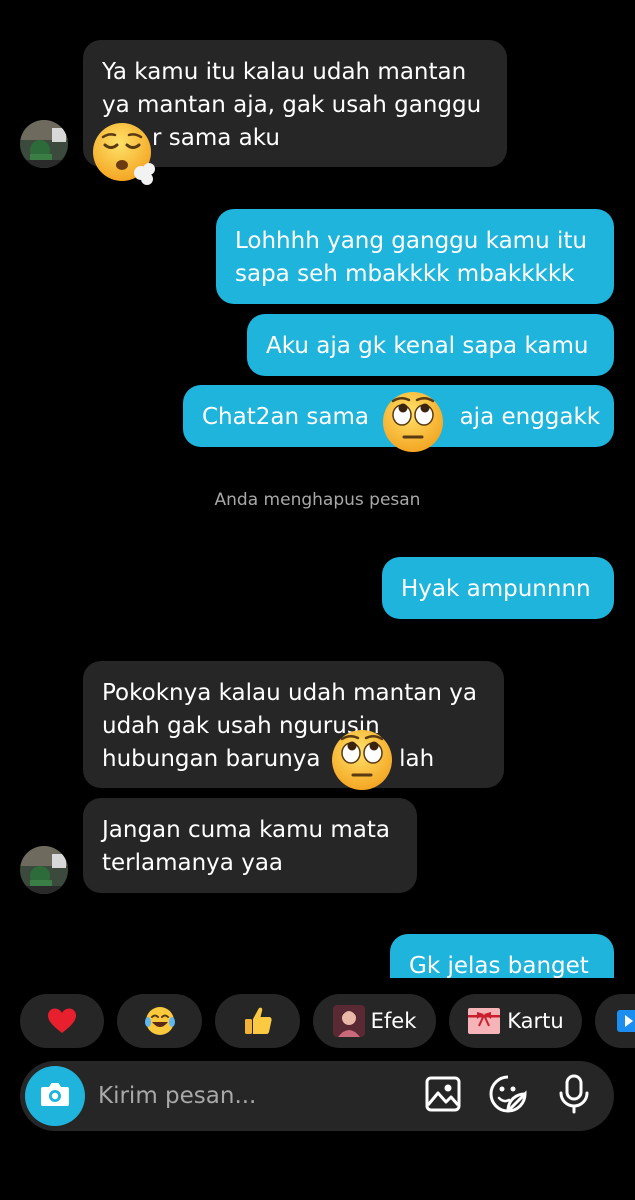 This screenshot has width=635, height=1200. What do you see at coordinates (292, 105) in the screenshot?
I see `message-line: ya mantan aja, gak usah ganggu` at bounding box center [292, 105].